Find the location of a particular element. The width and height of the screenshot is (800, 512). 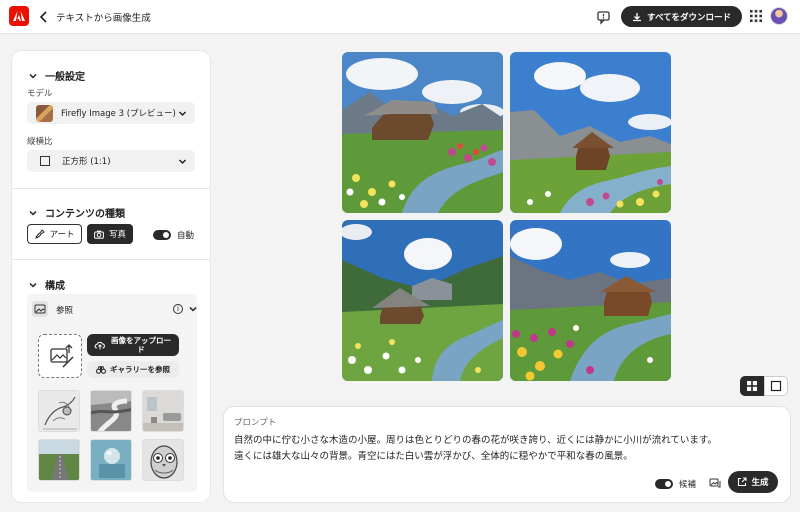

grid-view-button is located at coordinates (752, 386).